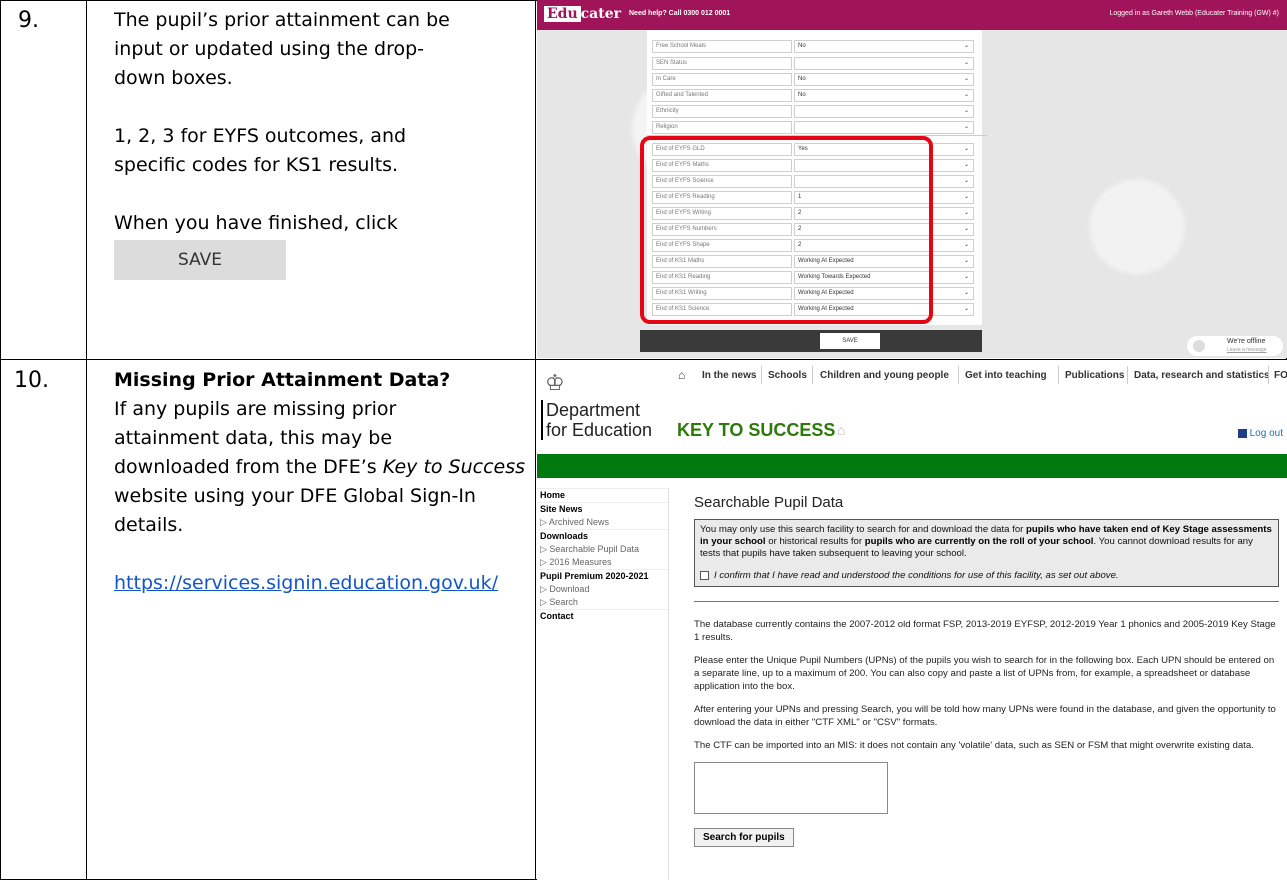  I want to click on sidebar-item: Contact, so click(602, 616).